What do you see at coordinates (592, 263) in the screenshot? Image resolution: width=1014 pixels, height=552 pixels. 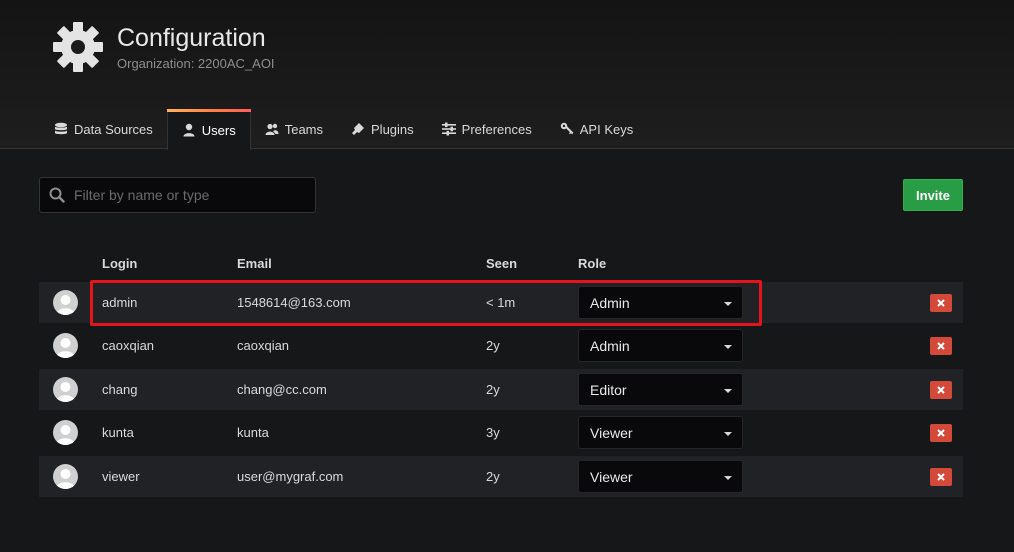 I see `column-header-role: Role` at bounding box center [592, 263].